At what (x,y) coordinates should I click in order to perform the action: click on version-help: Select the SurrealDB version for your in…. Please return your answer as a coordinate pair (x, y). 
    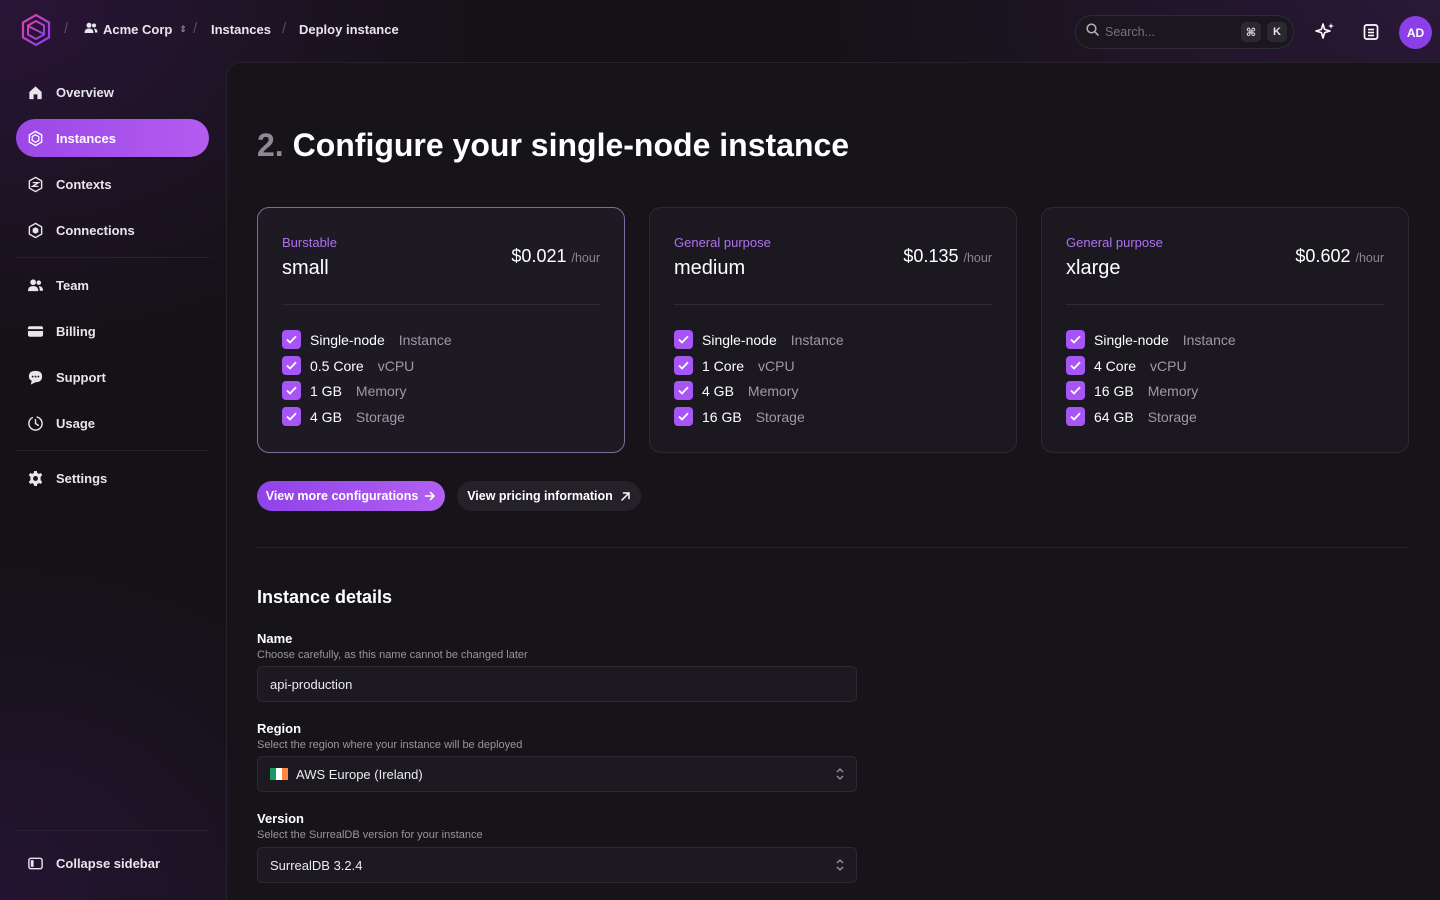
    Looking at the image, I should click on (370, 835).